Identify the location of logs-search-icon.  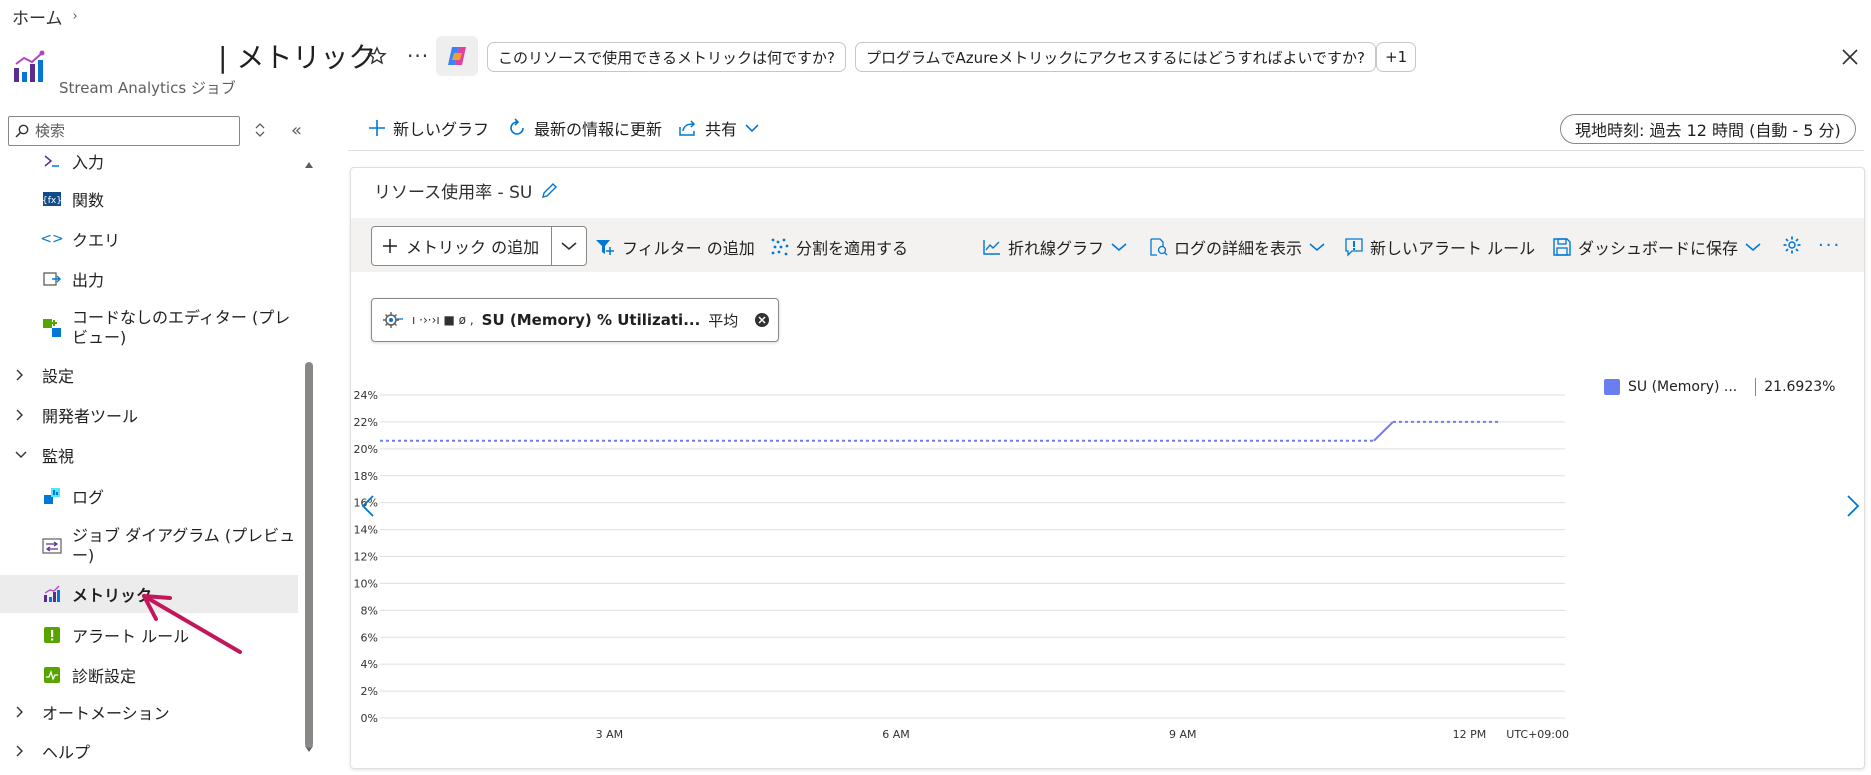
(1158, 247).